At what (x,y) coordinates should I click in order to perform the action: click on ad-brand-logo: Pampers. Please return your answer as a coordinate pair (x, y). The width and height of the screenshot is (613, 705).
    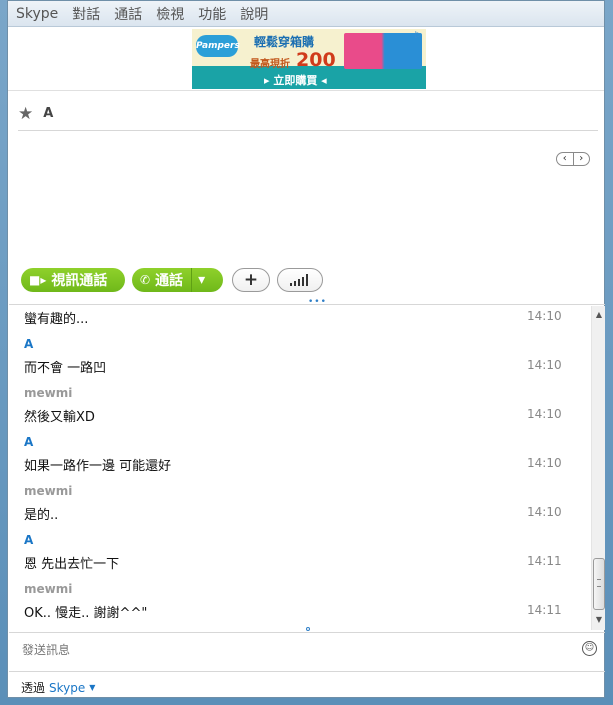
    Looking at the image, I should click on (218, 46).